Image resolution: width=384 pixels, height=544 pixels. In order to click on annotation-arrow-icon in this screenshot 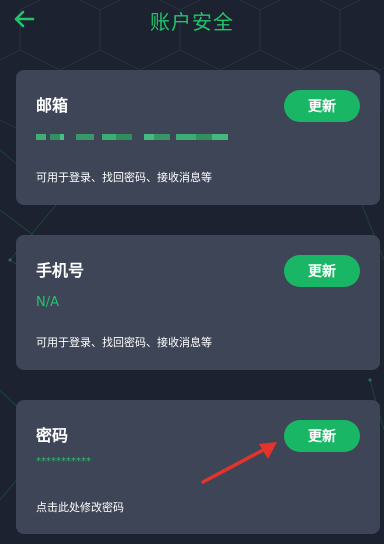, I will do `click(239, 463)`.